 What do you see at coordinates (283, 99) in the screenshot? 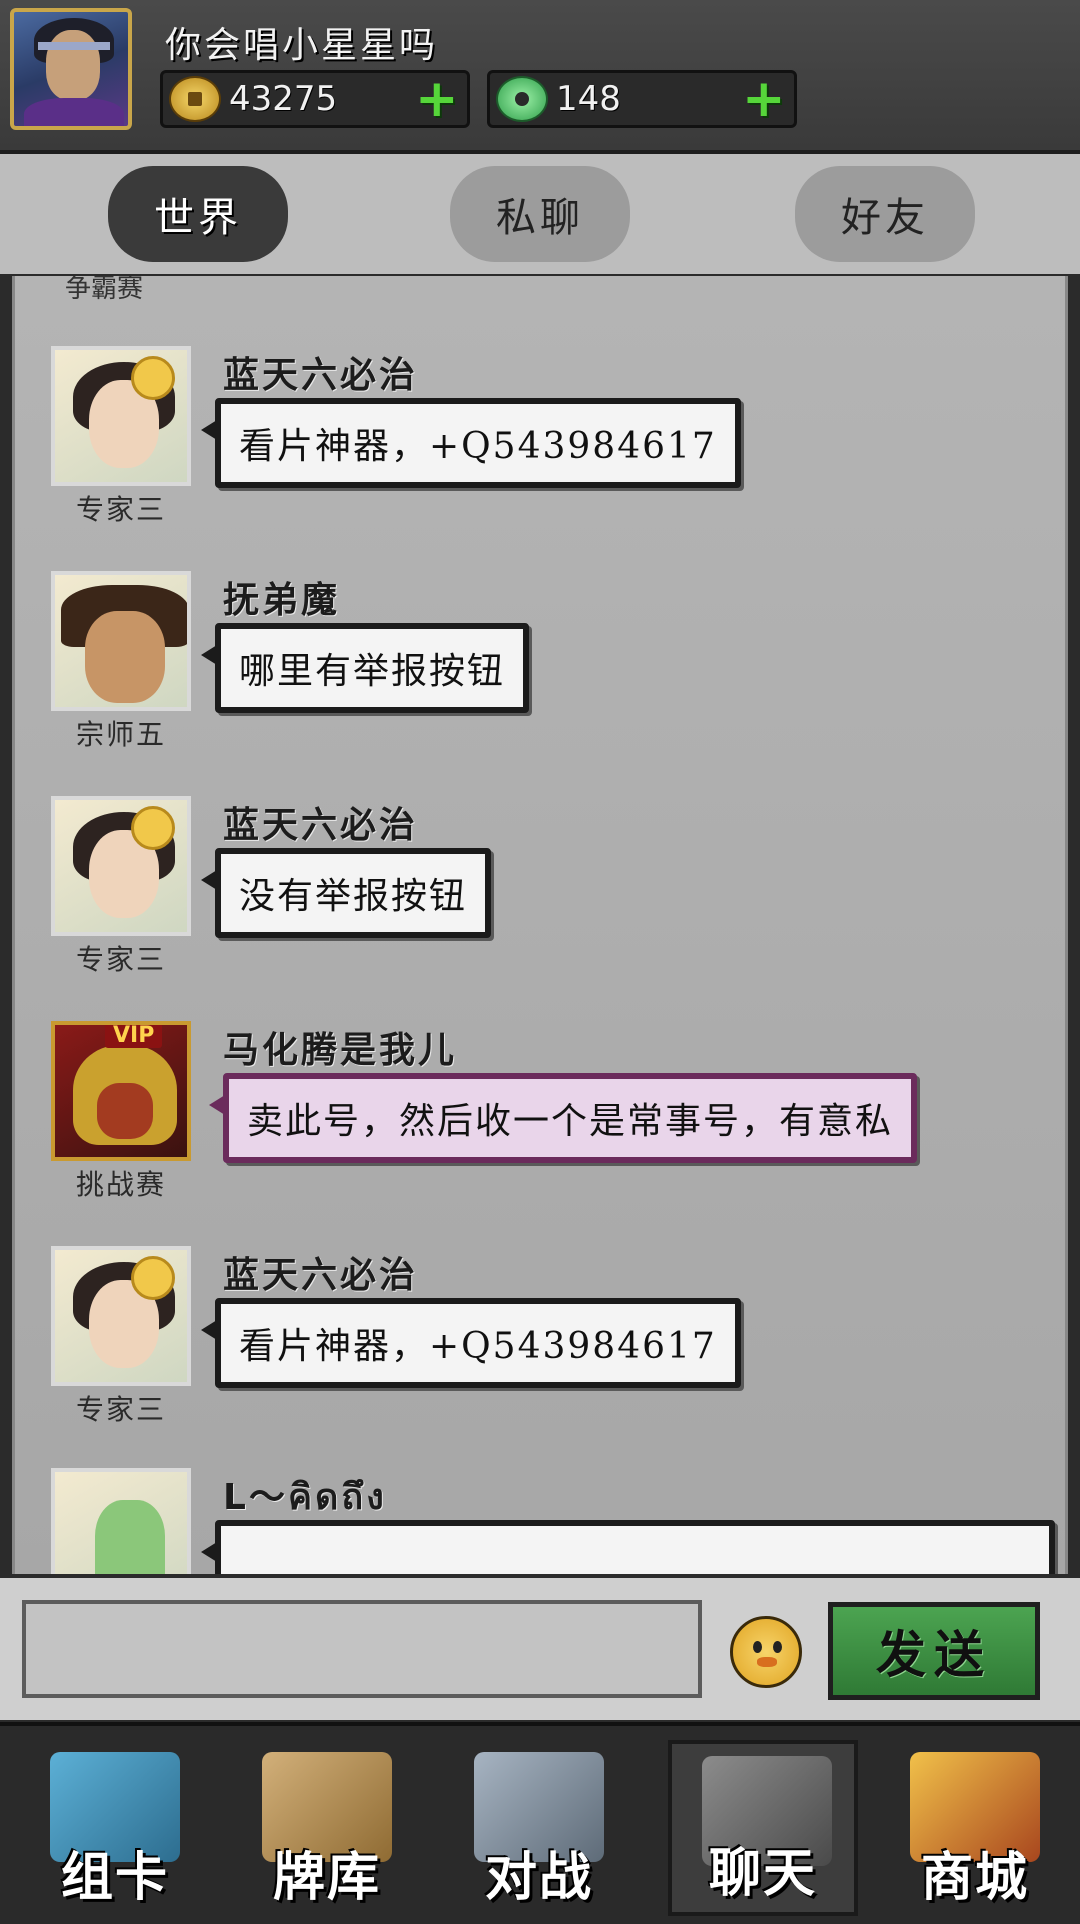
I see `gold-value: 43275` at bounding box center [283, 99].